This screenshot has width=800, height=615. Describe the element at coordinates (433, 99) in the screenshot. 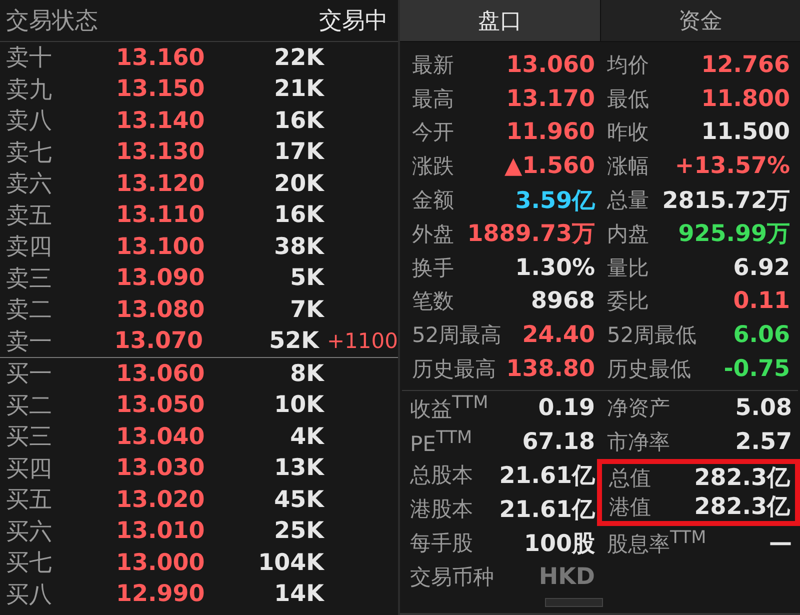

I see `stat-label: 最高` at that location.